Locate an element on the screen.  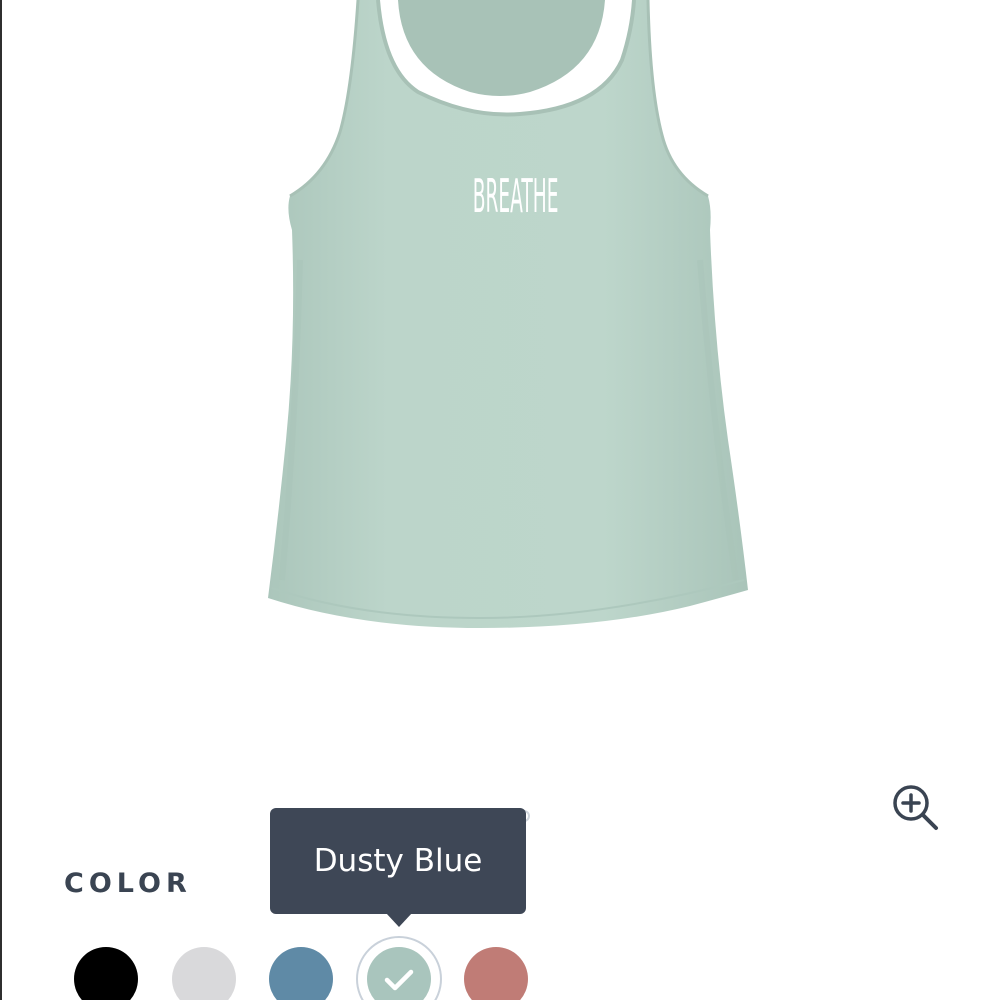
swatch-dusty-blue is located at coordinates (399, 973).